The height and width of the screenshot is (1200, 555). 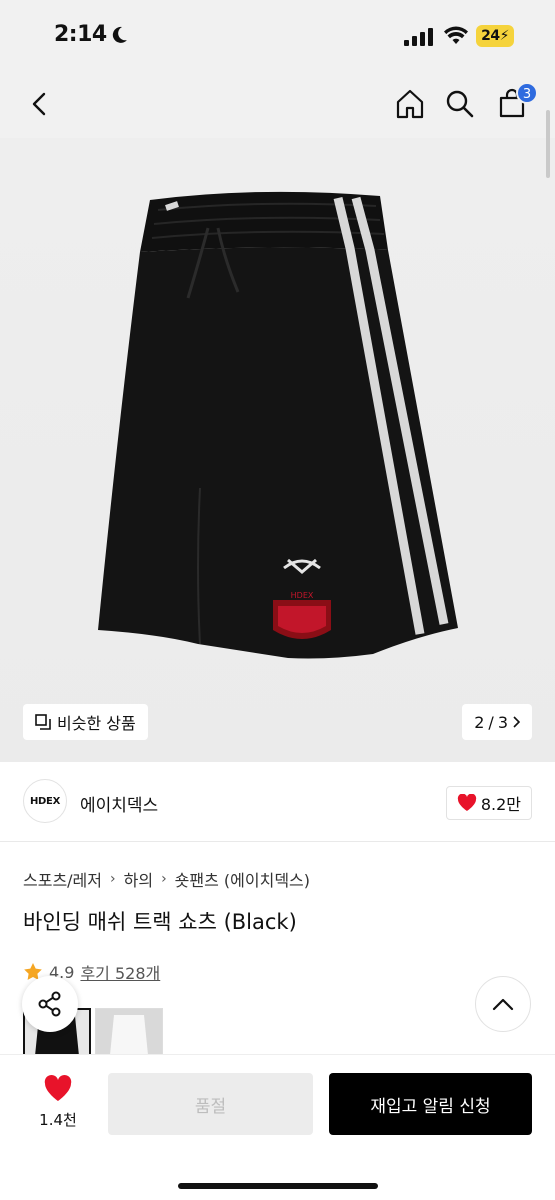 What do you see at coordinates (242, 879) in the screenshot?
I see `breadcrumb-item: 숏팬츠 (에이치덱스)` at bounding box center [242, 879].